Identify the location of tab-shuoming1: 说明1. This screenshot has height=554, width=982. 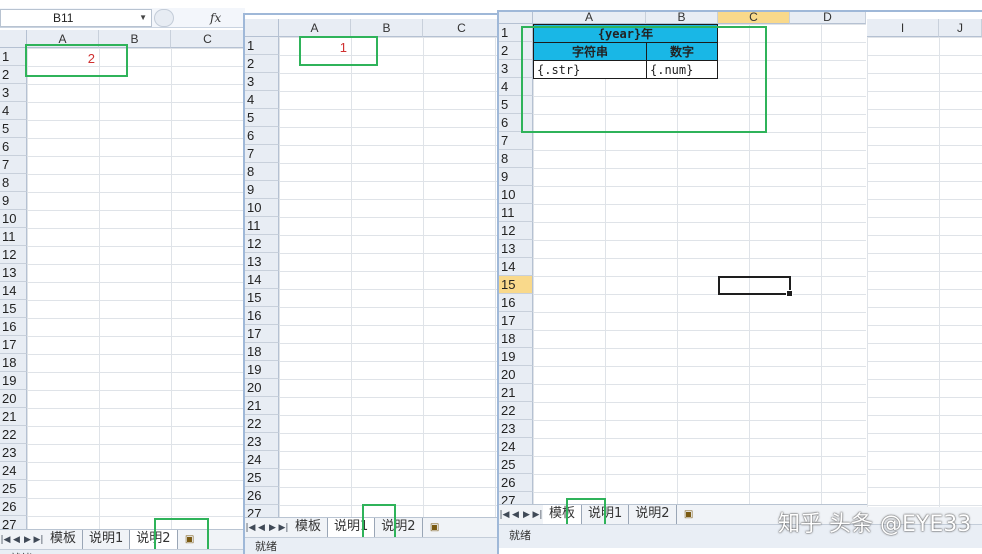
(107, 539).